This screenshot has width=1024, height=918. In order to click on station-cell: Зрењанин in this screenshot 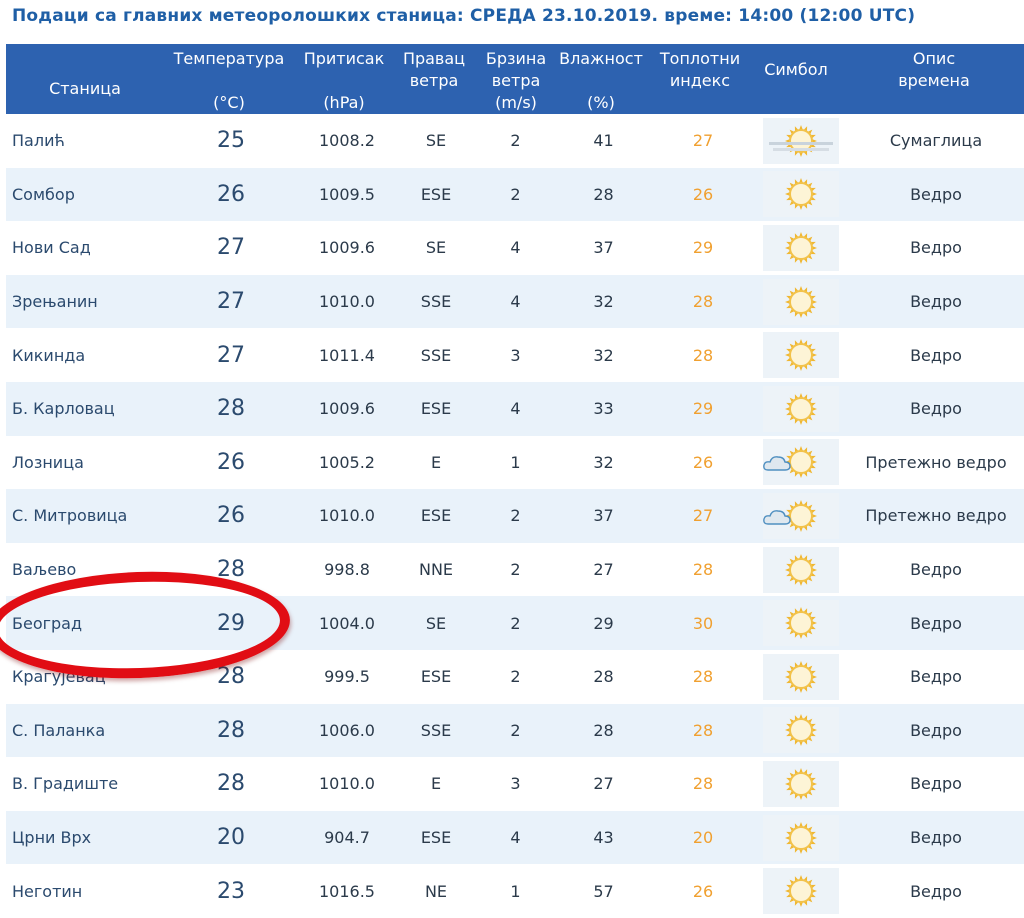, I will do `click(85, 301)`.